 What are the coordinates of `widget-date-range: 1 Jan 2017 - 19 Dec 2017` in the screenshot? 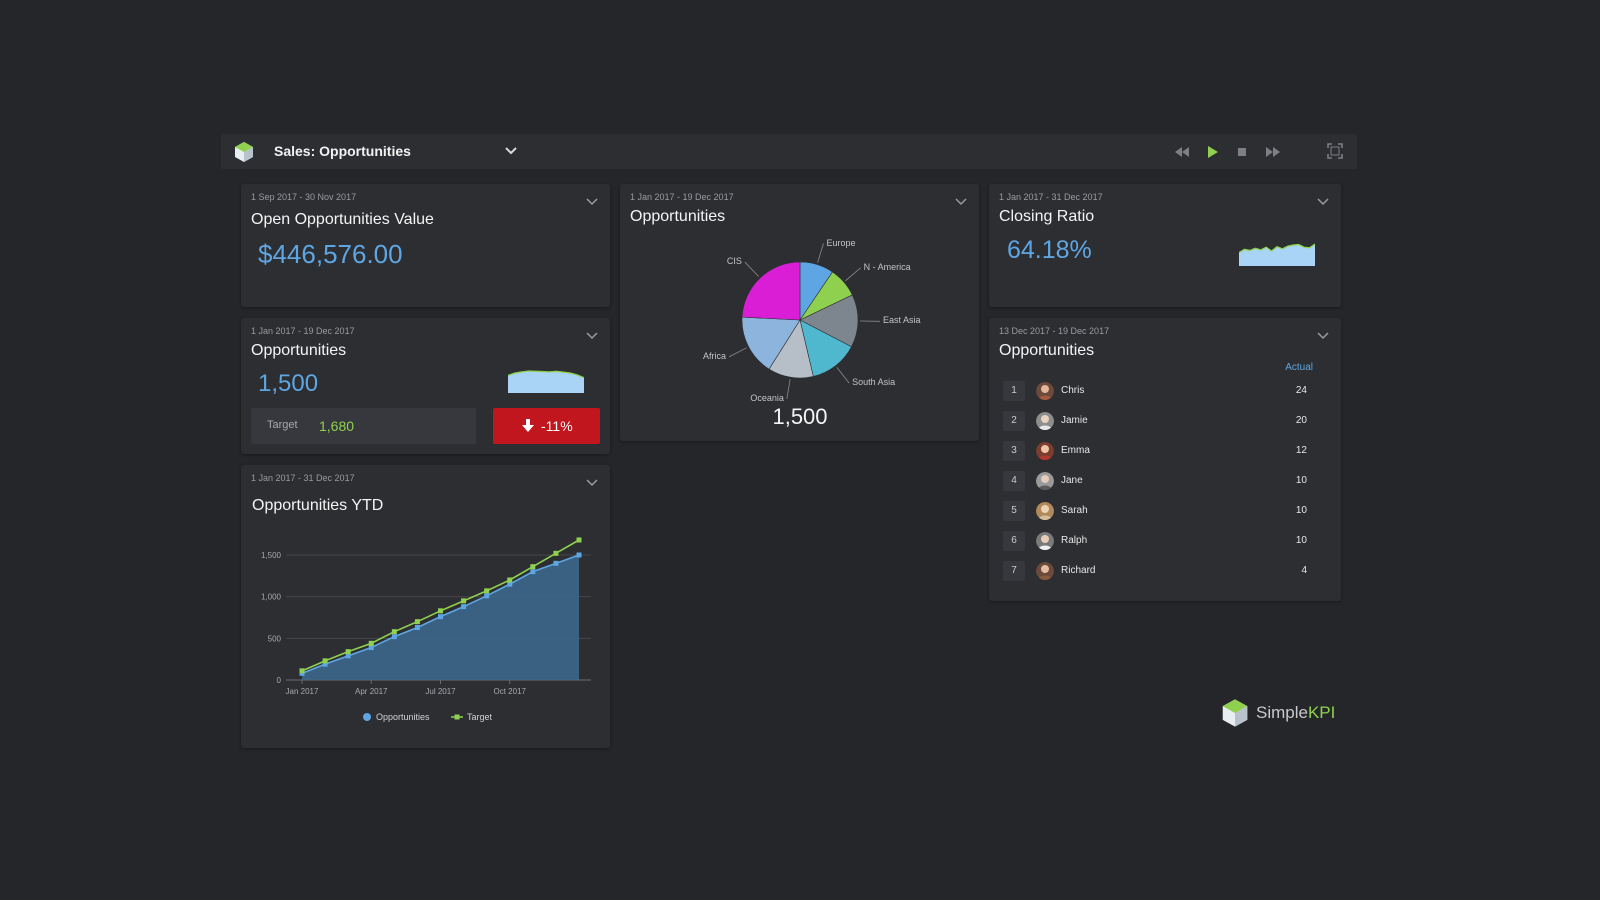 It's located at (303, 331).